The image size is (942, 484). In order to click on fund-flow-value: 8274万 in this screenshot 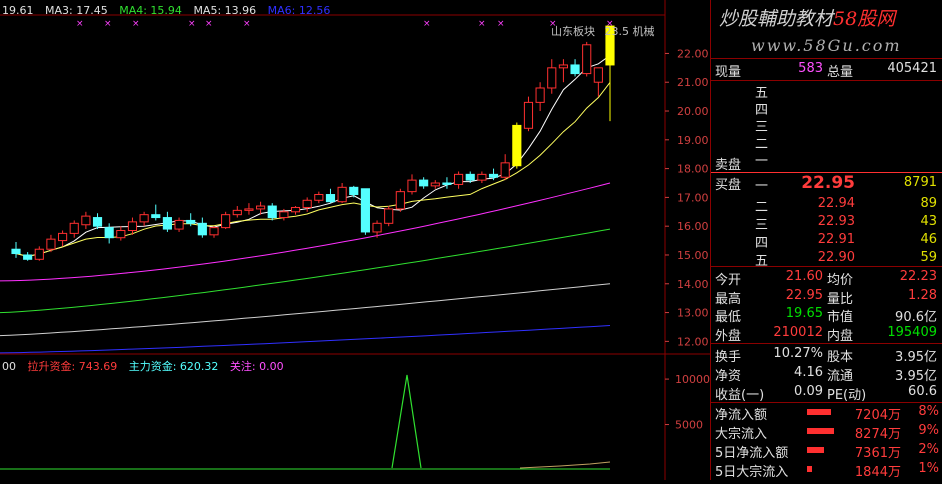, I will do `click(877, 434)`.